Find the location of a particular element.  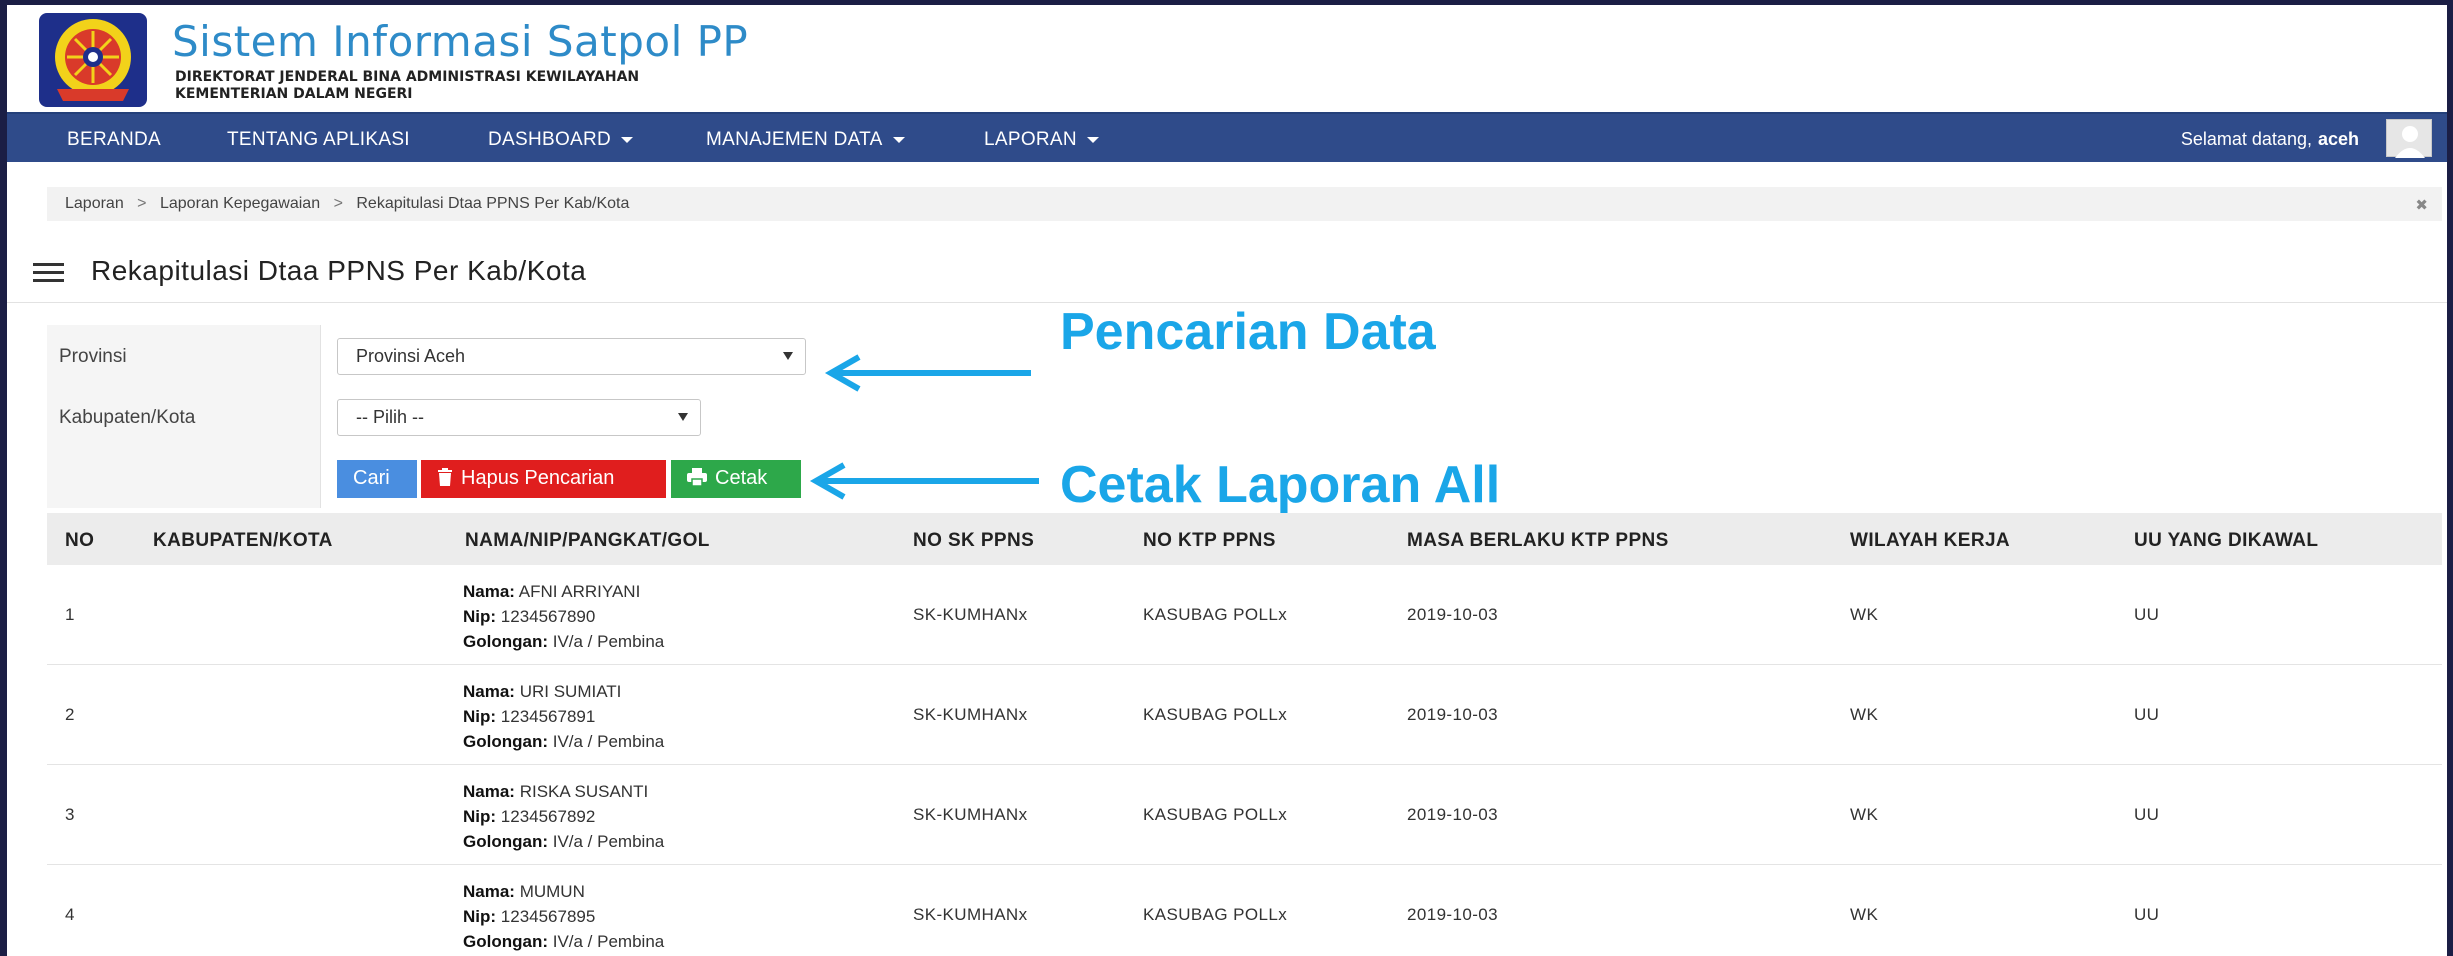

breadcrumb-item-current: Rekapitulasi Dtaa PPNS Per Kab/Kota is located at coordinates (493, 203).